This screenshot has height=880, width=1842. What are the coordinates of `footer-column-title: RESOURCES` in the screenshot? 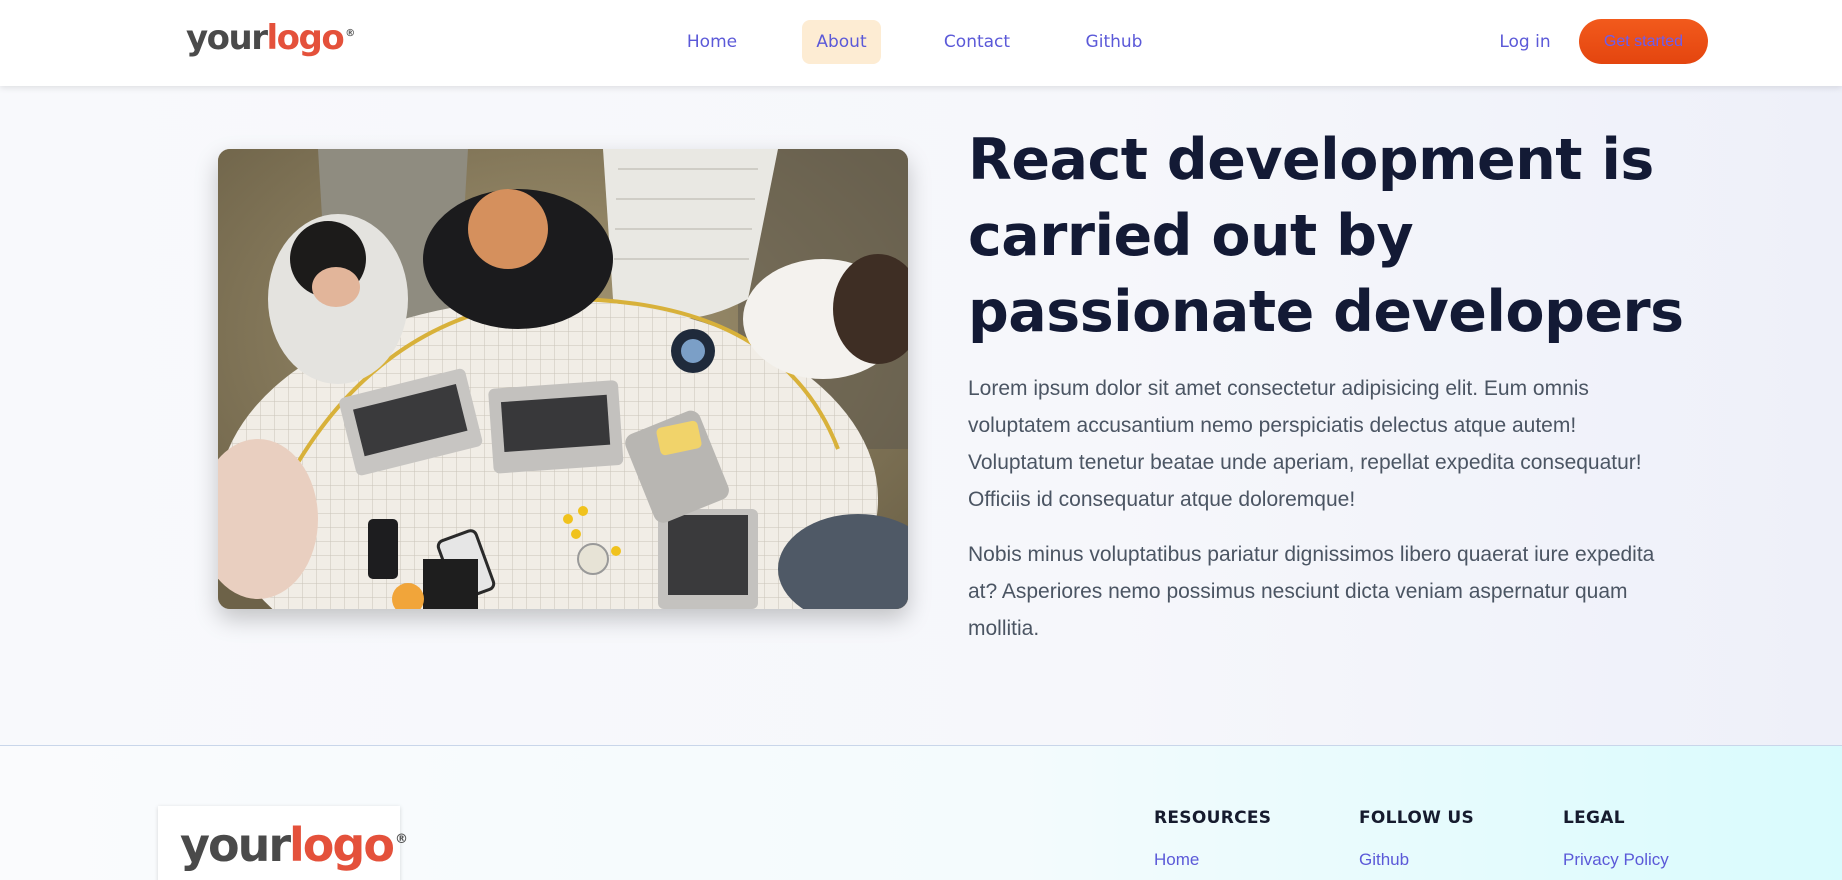 It's located at (1213, 818).